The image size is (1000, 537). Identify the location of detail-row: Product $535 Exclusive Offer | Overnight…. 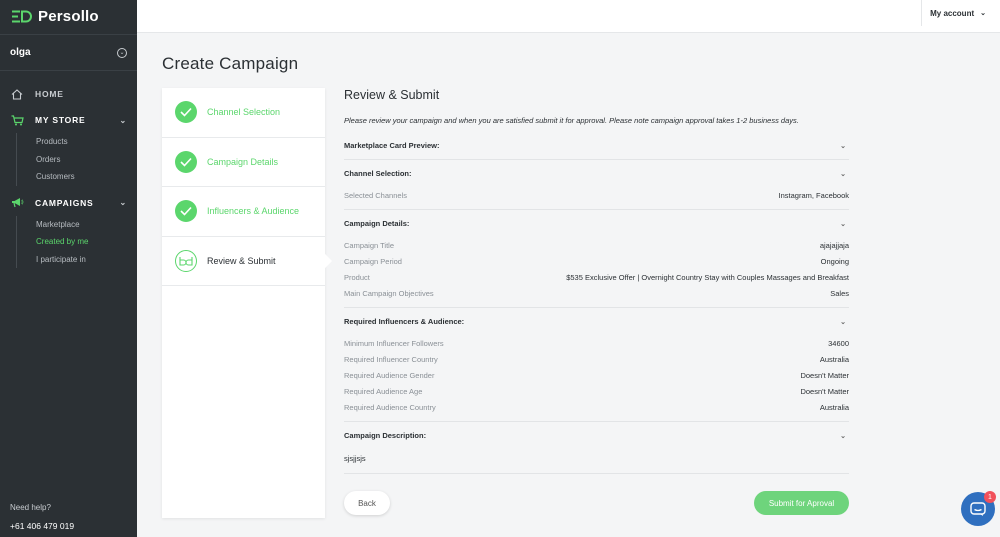
(596, 277).